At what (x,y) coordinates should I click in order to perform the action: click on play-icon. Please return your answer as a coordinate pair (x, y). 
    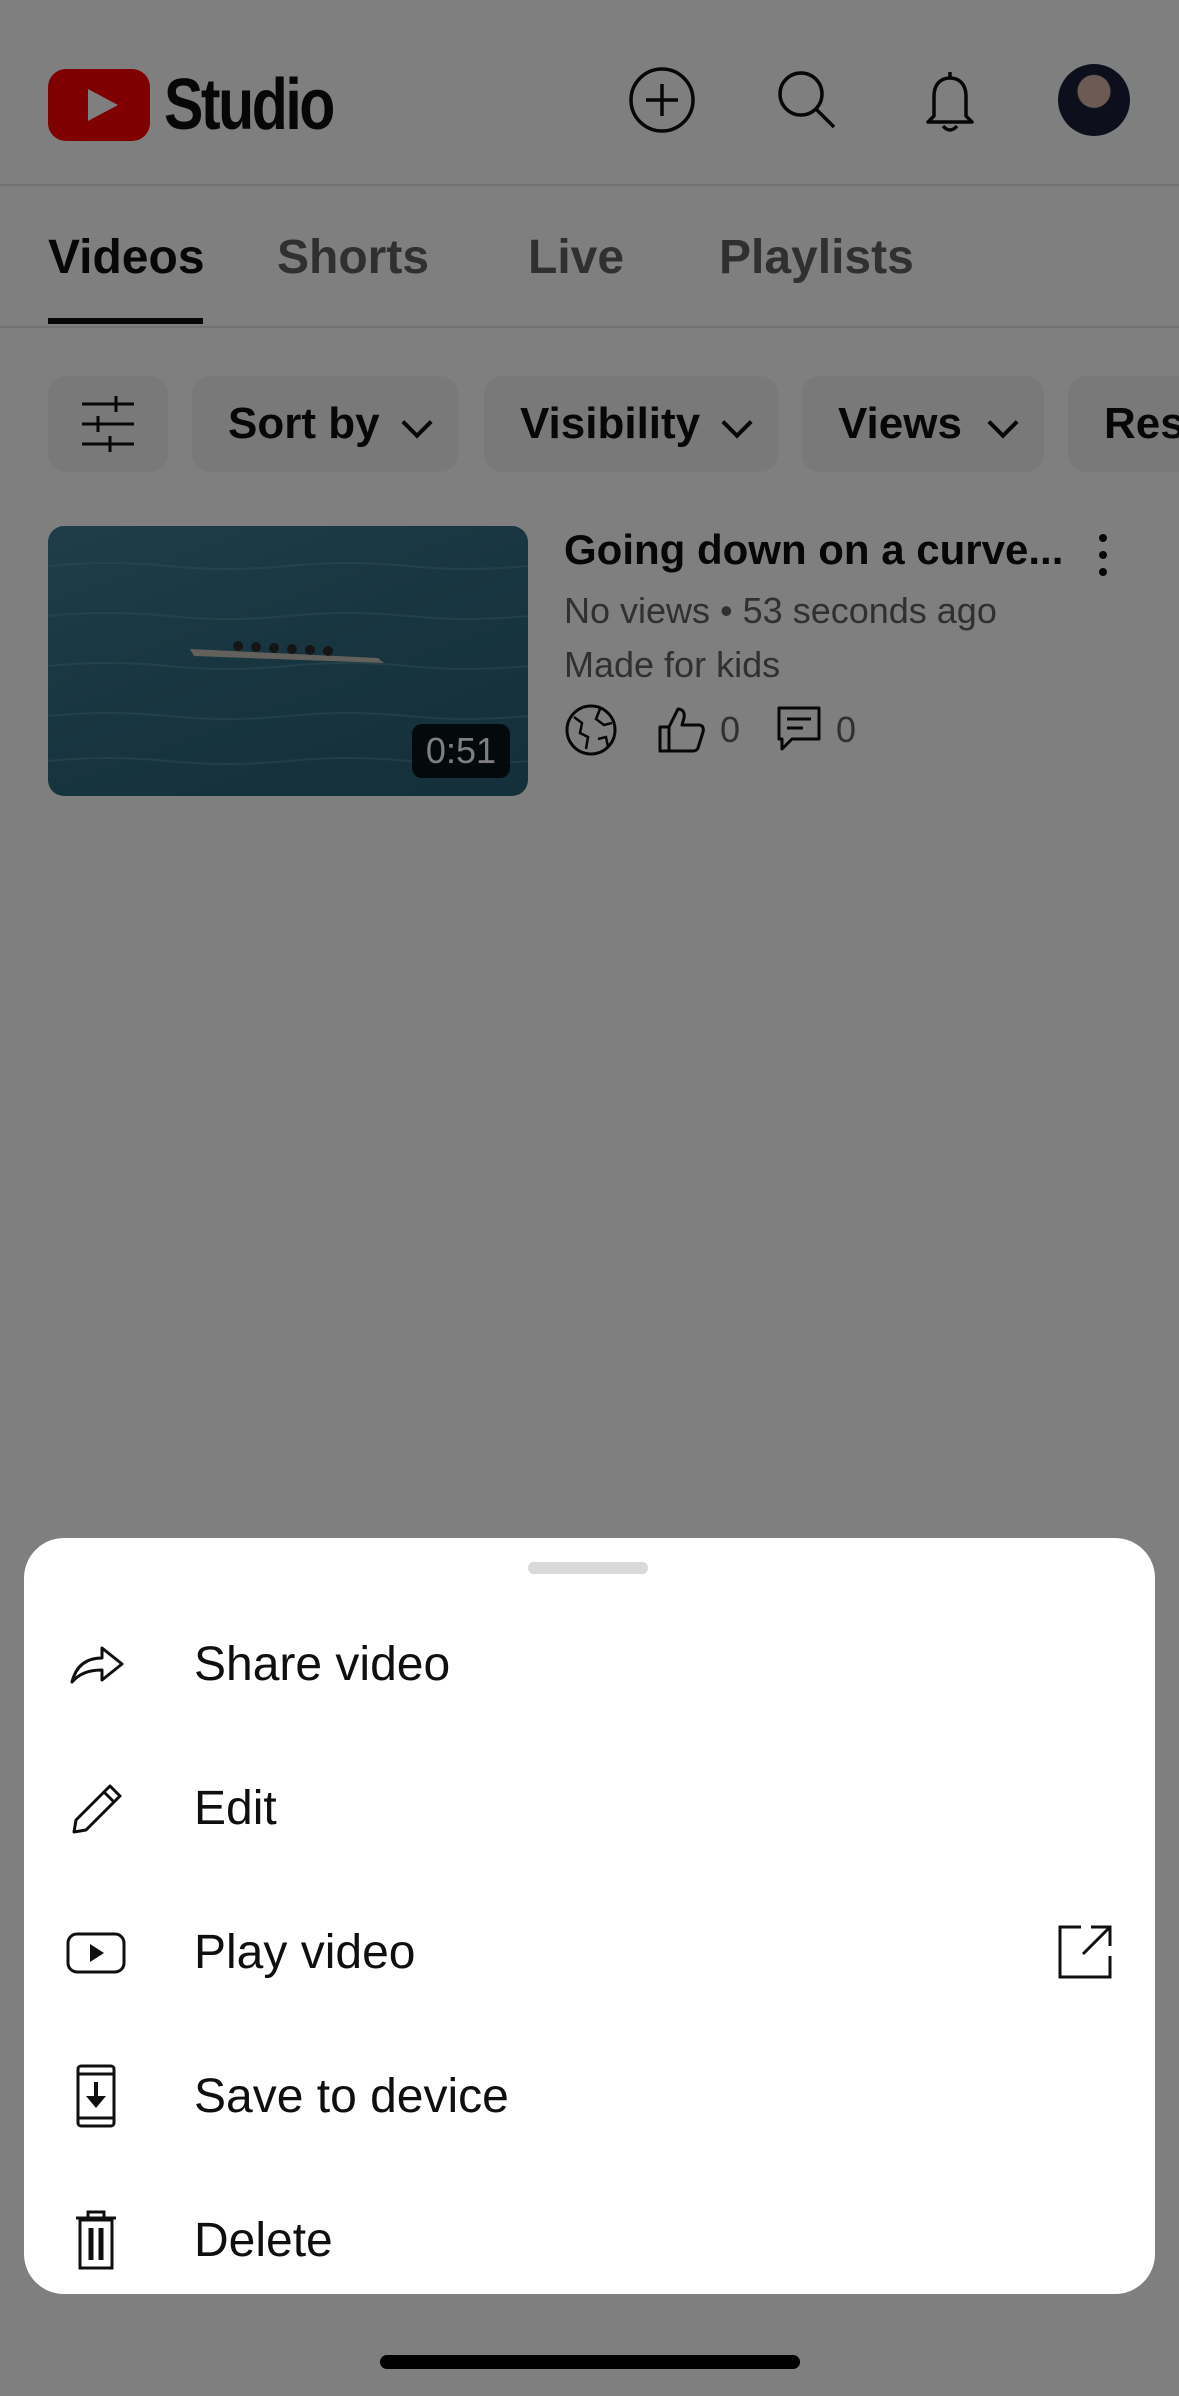
    Looking at the image, I should click on (96, 1953).